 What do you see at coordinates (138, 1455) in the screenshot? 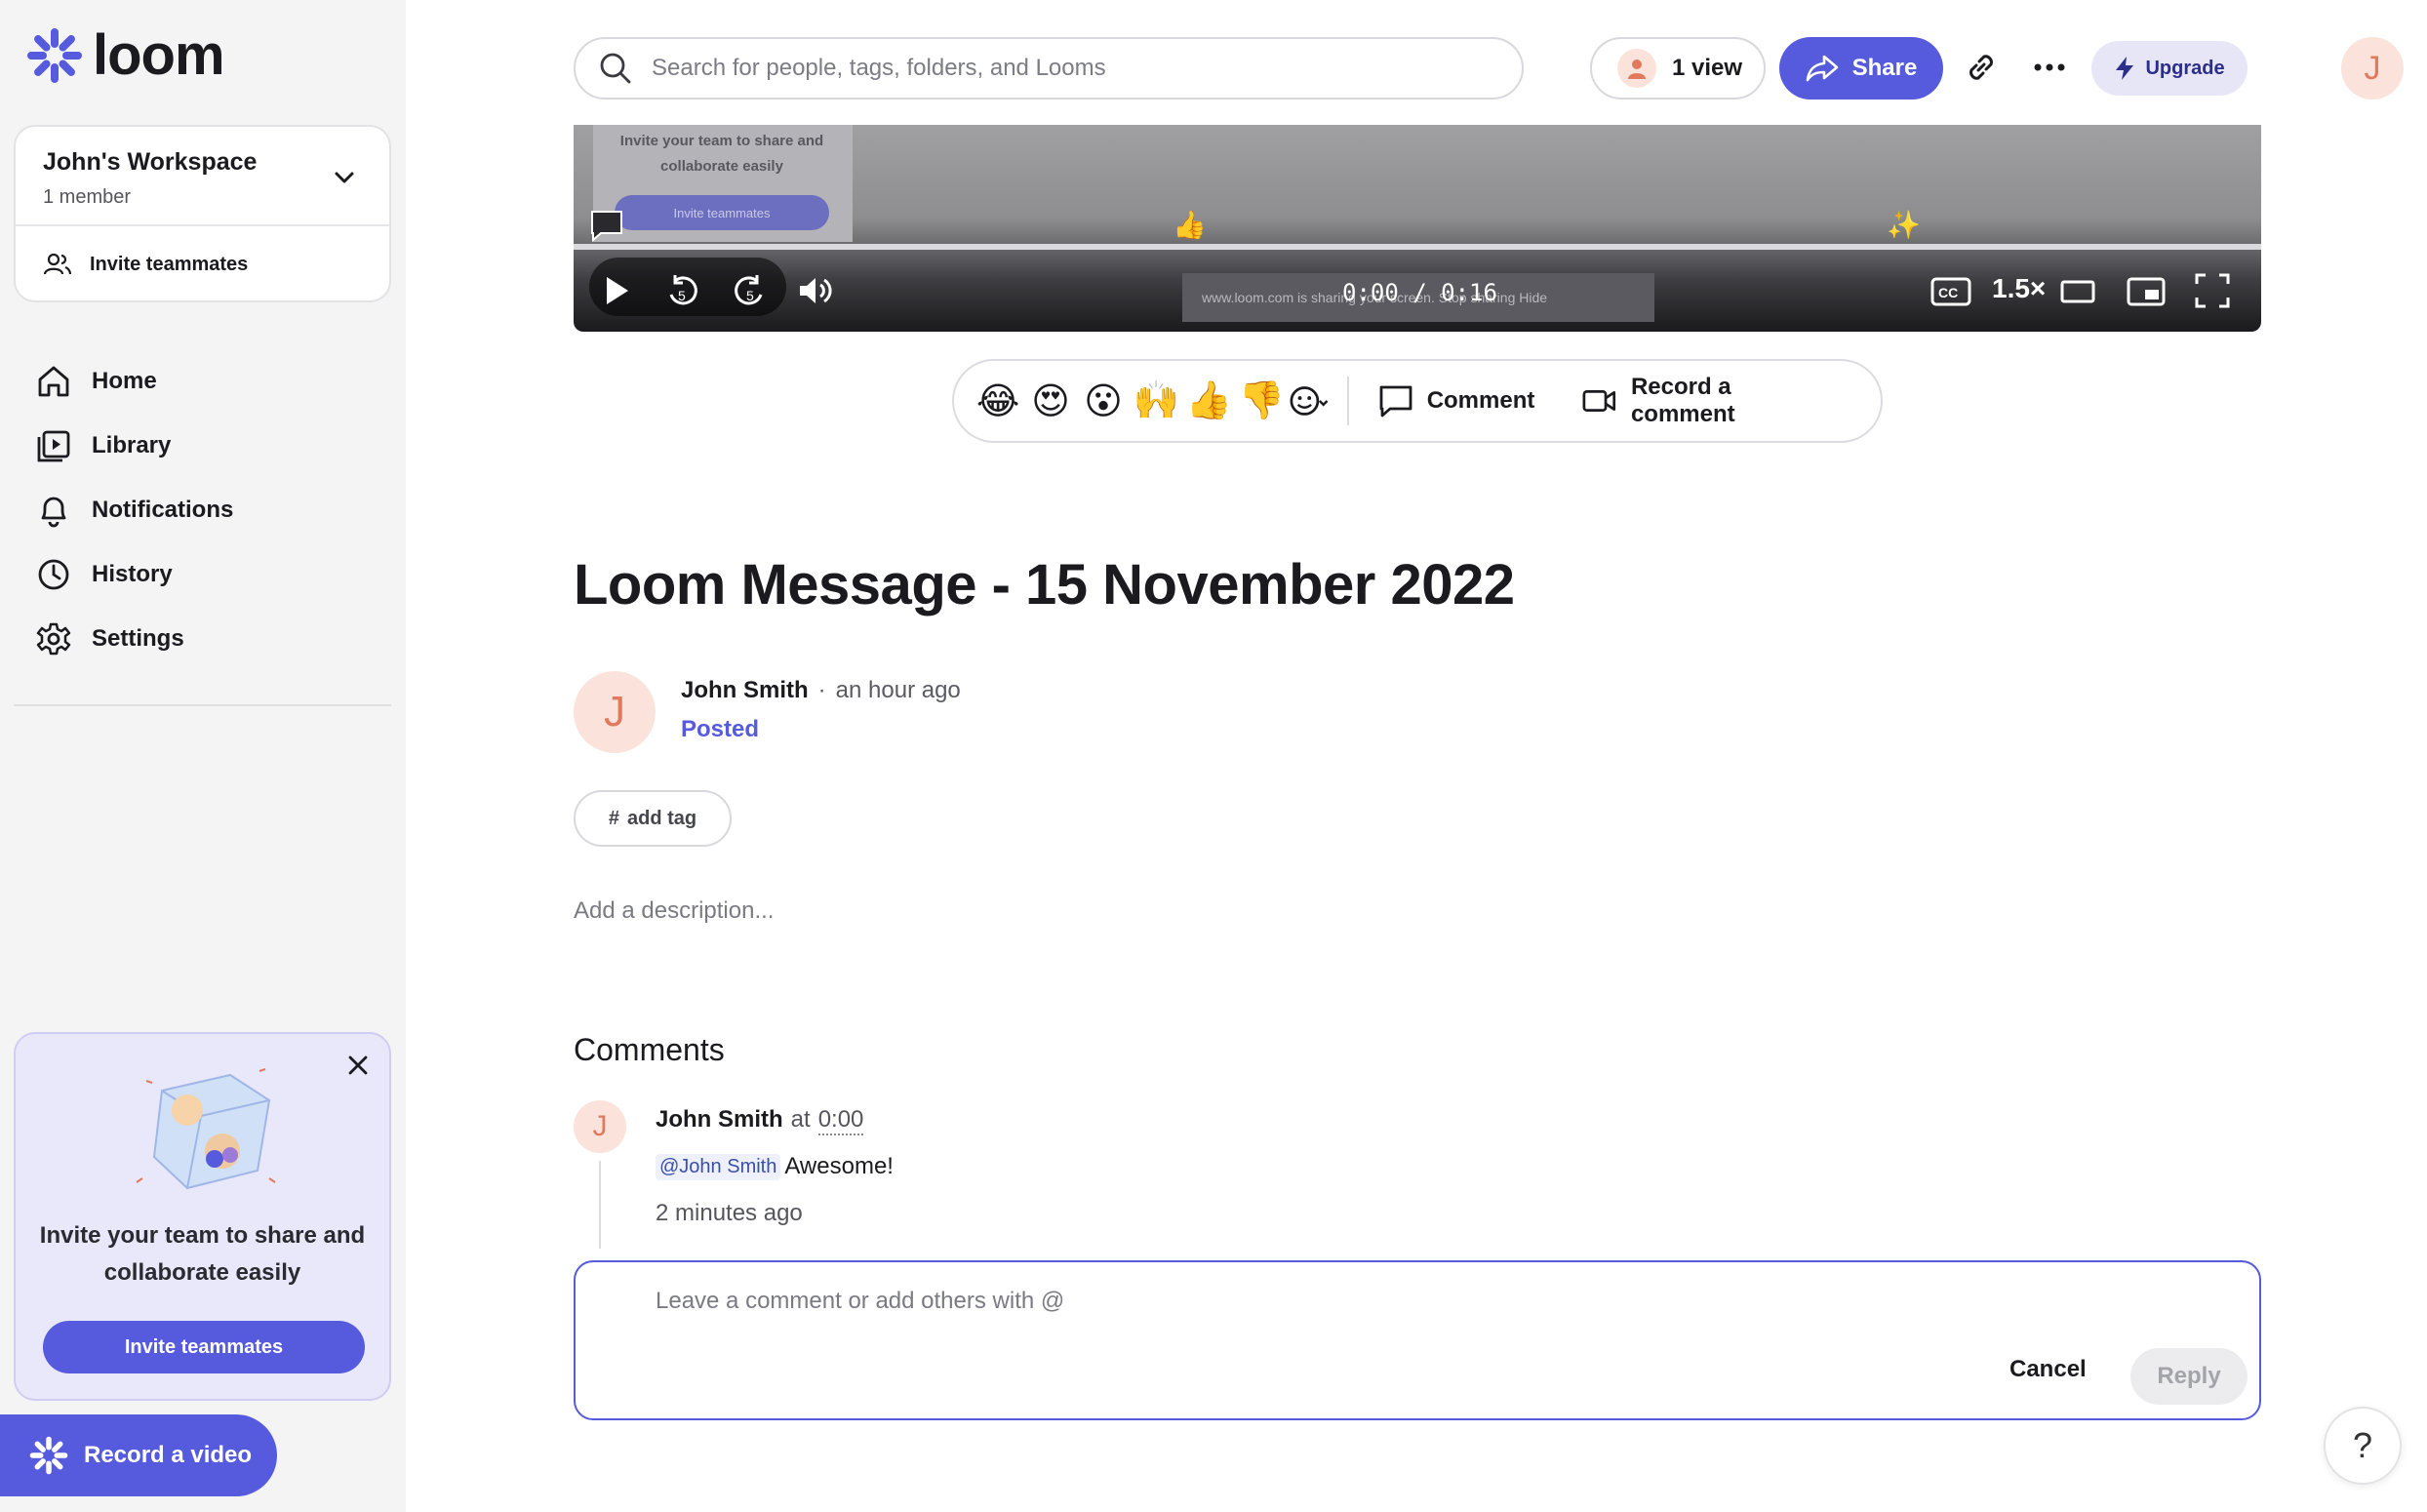
I see `record-video-button: Record a video` at bounding box center [138, 1455].